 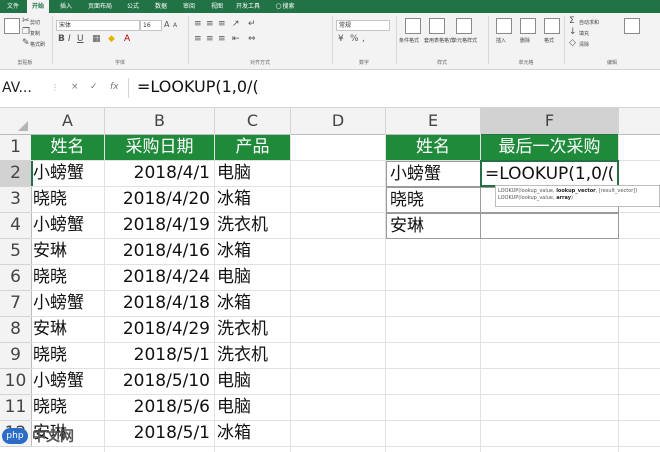 I want to click on currency-icon: ¥, so click(x=341, y=39).